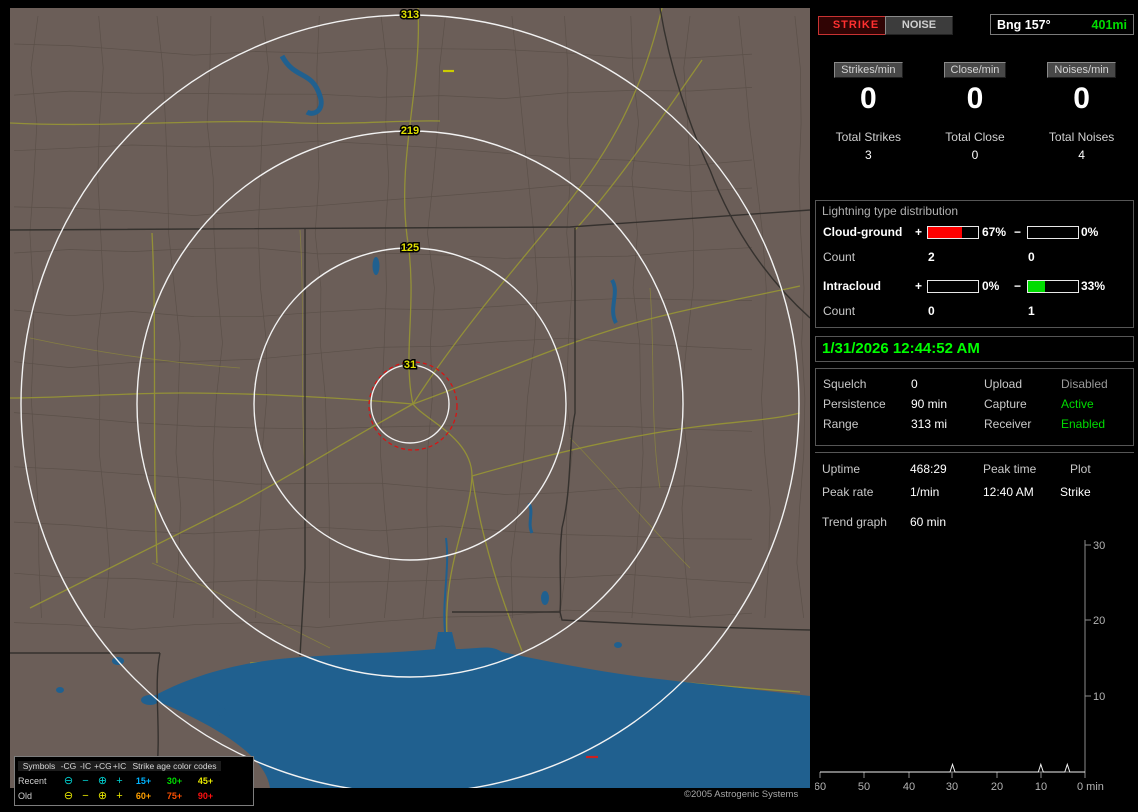  I want to click on cg-count-plus: 2, so click(931, 257).